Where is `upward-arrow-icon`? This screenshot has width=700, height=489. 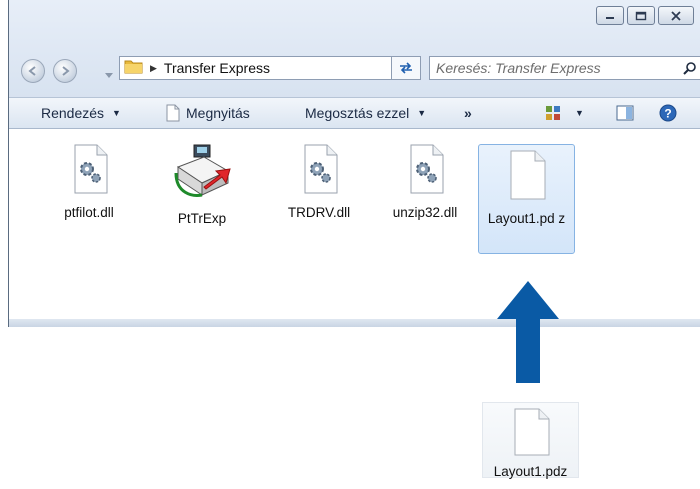 upward-arrow-icon is located at coordinates (528, 332).